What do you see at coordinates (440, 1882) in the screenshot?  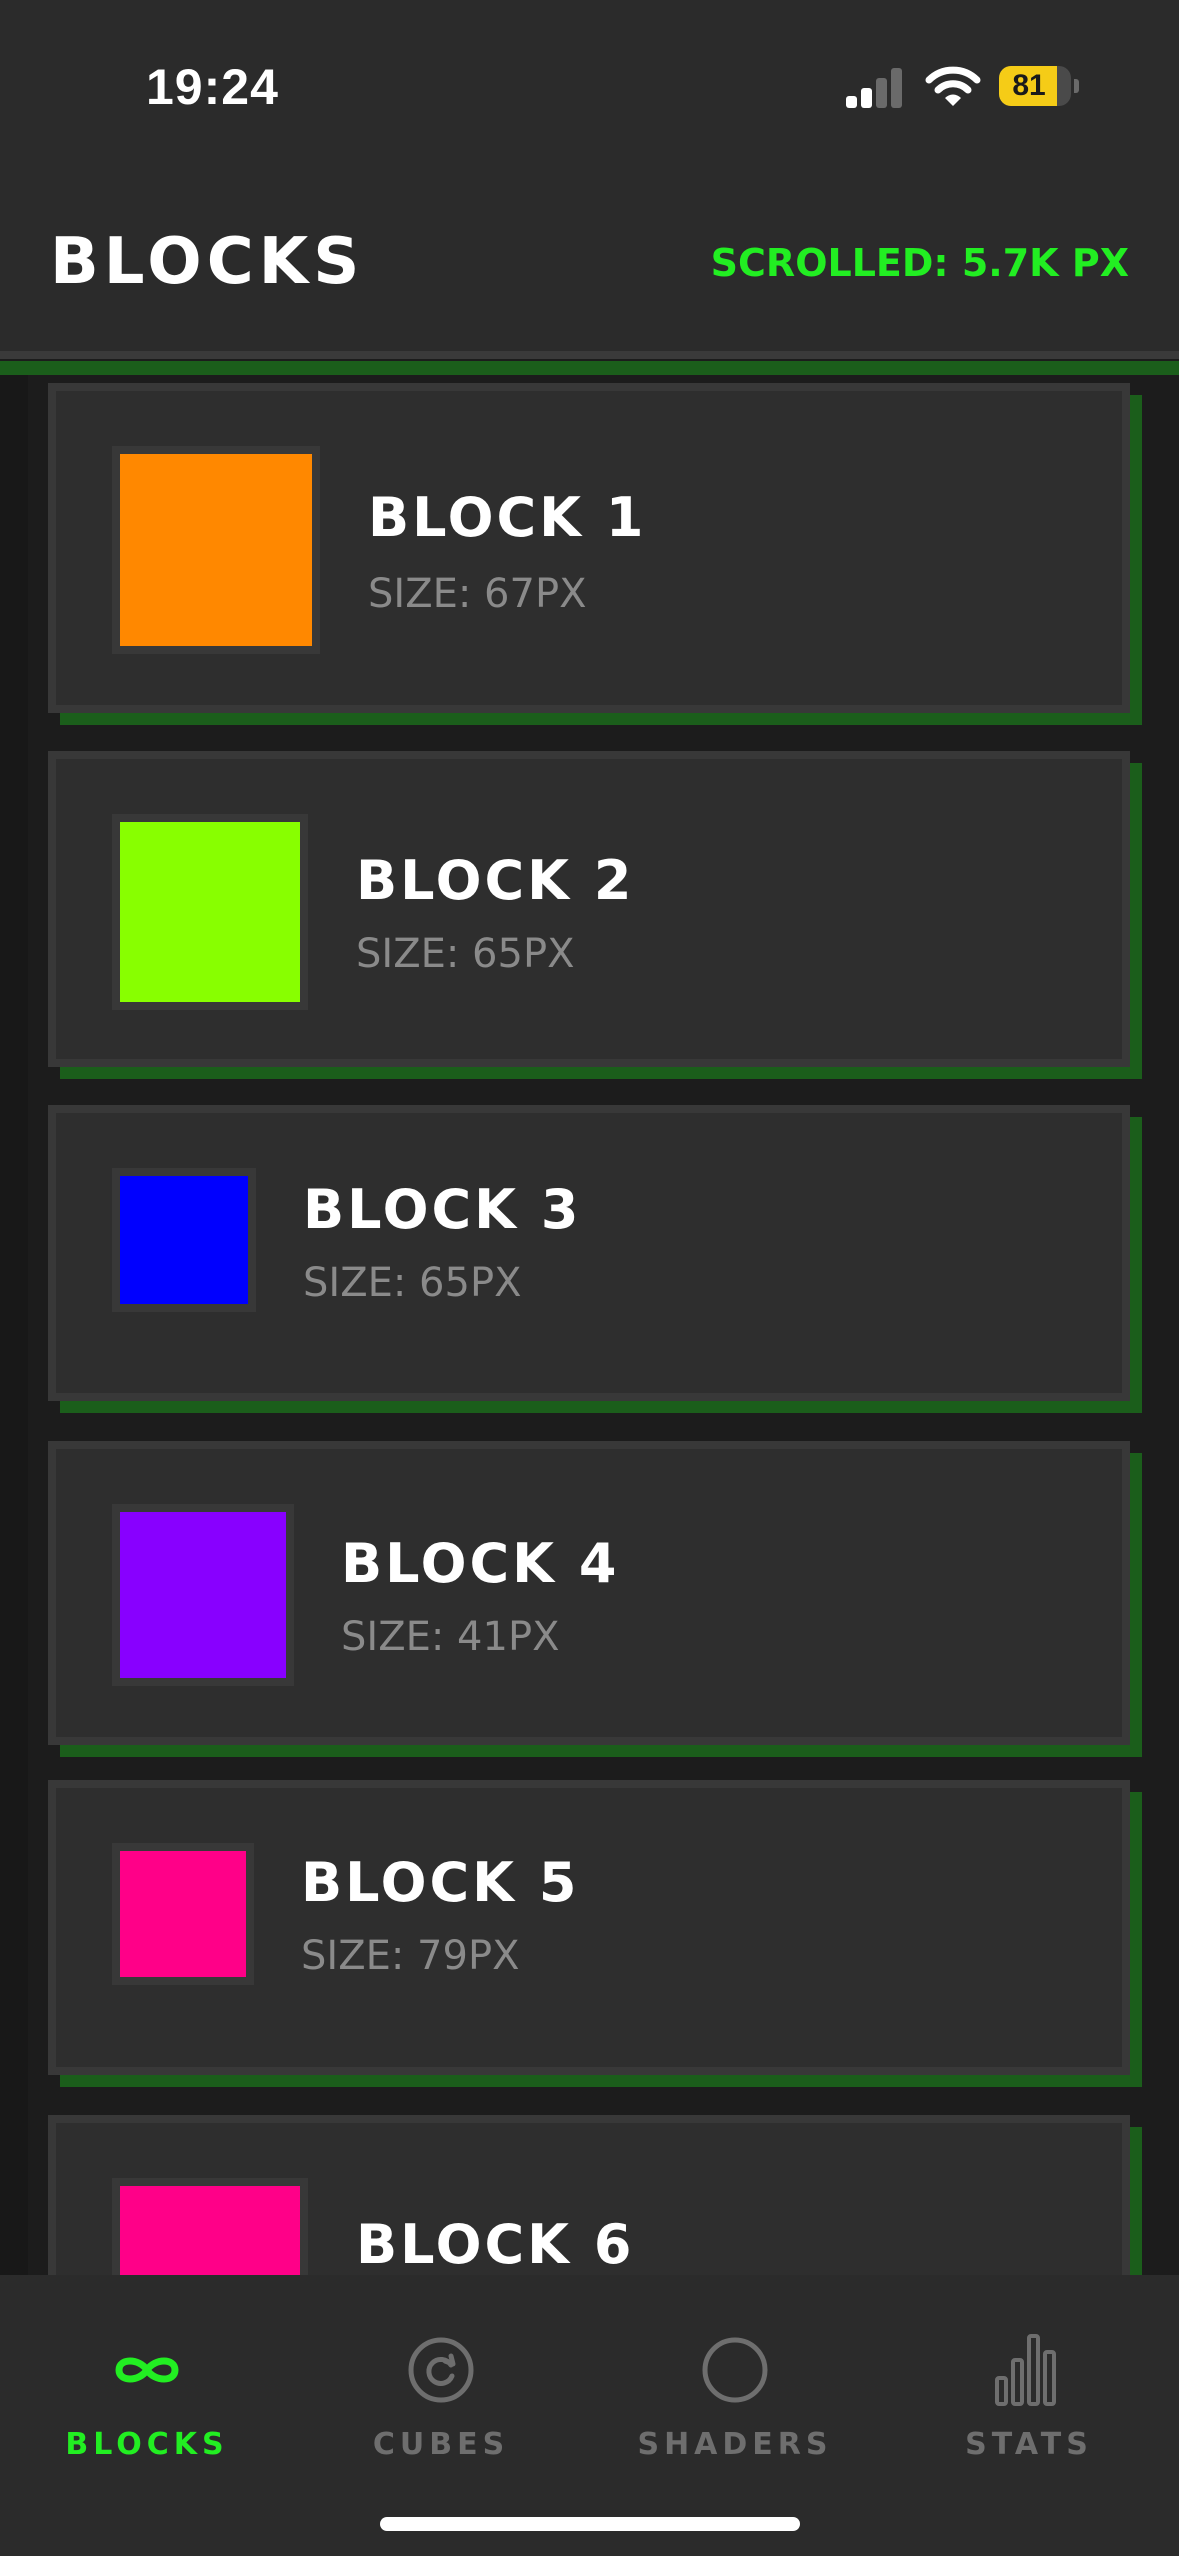 I see `block-title: BLOCK 5` at bounding box center [440, 1882].